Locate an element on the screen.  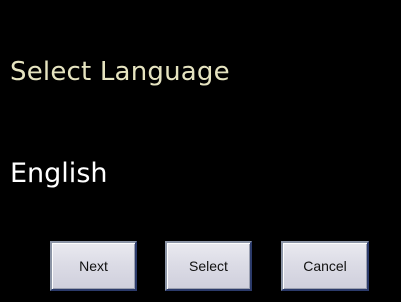
cancel-button: Cancel is located at coordinates (325, 266).